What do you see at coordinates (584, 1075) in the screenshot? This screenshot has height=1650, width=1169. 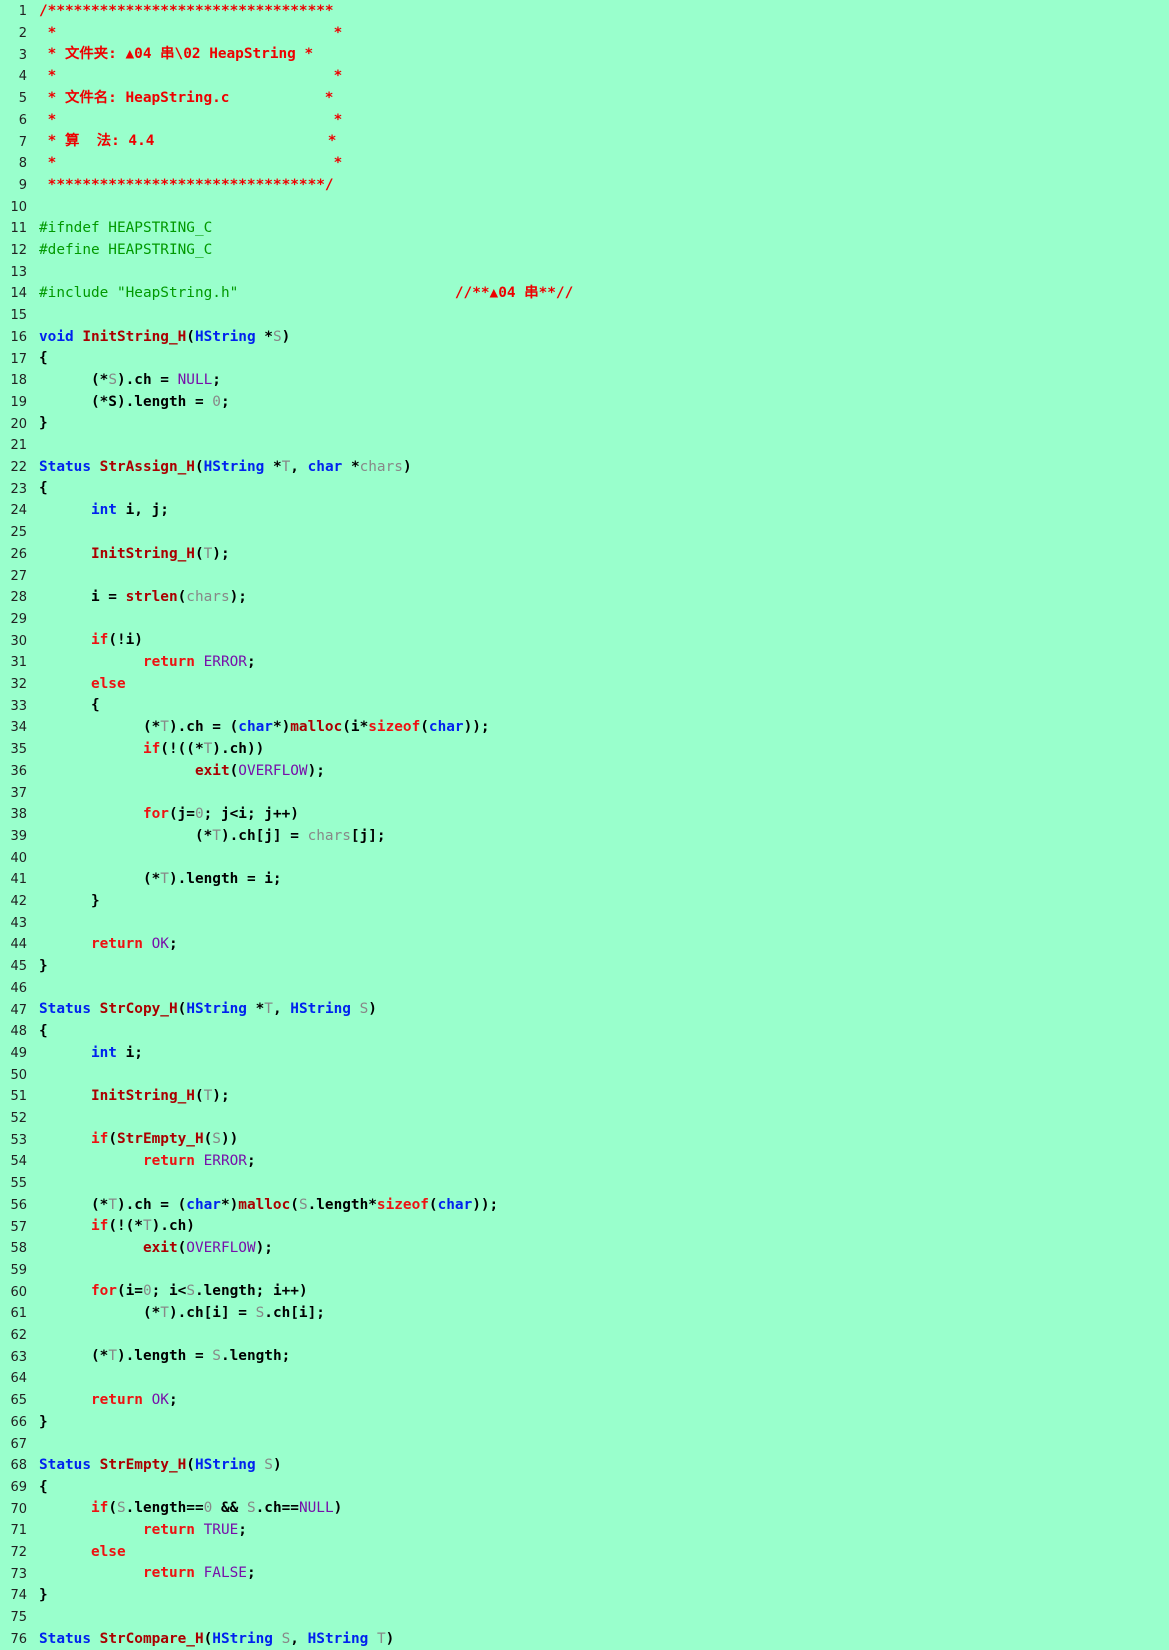 I see `code-line: 50` at bounding box center [584, 1075].